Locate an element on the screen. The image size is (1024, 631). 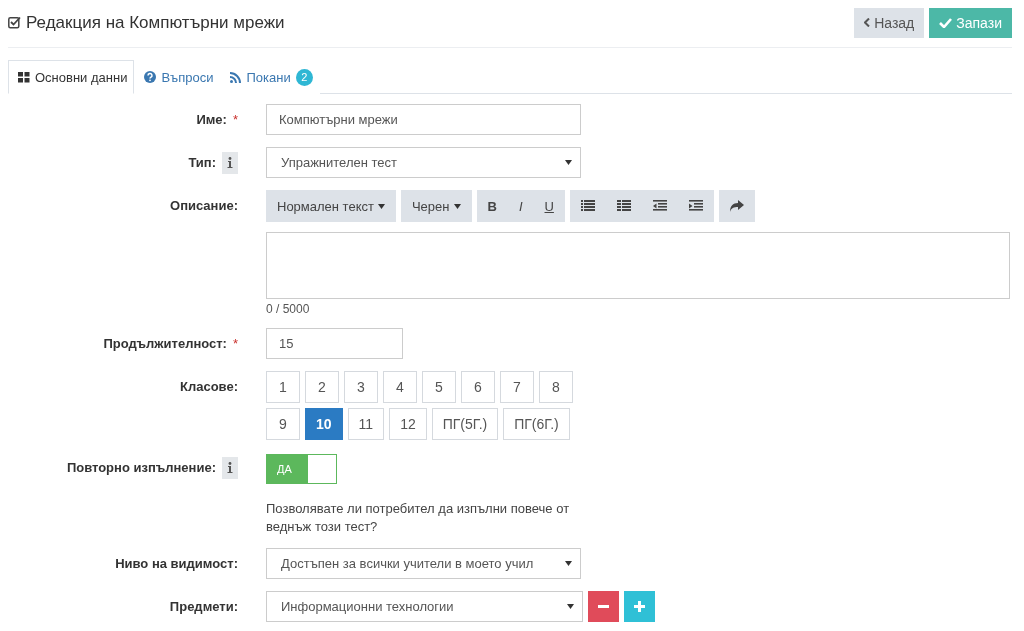
list-icon is located at coordinates (623, 206).